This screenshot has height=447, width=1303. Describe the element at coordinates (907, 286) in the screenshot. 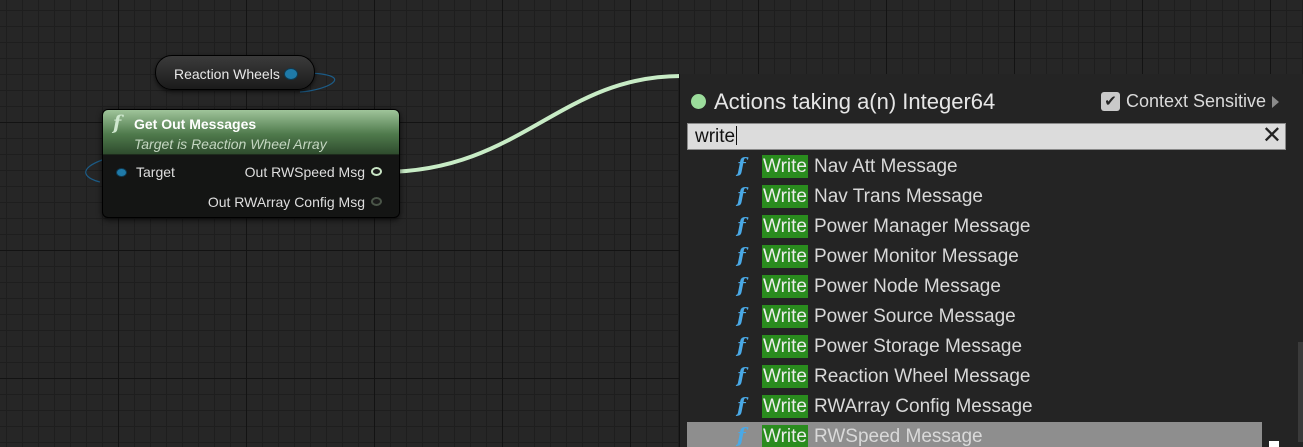

I see `action-item-label: Power Node Message` at that location.